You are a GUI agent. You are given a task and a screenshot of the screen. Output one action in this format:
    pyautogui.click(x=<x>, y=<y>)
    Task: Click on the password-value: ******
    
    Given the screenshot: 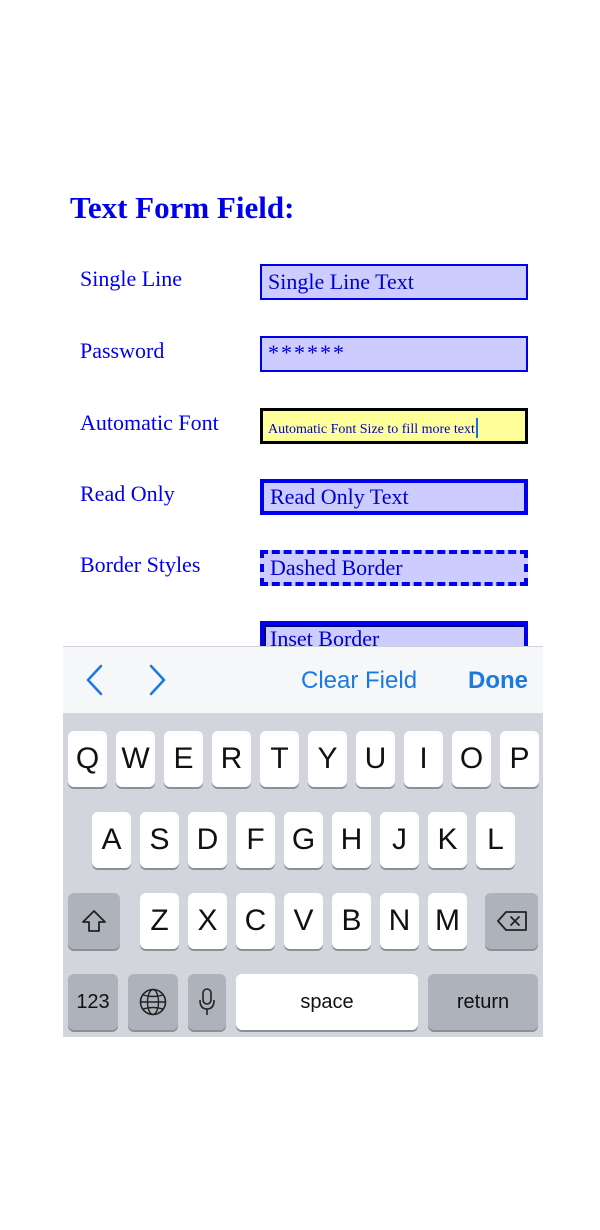 What is the action you would take?
    pyautogui.click(x=307, y=352)
    